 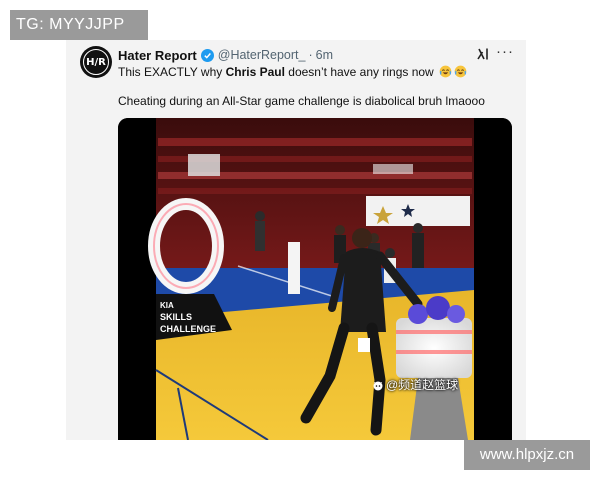 I want to click on kia-logo-text: KIA, so click(x=167, y=305).